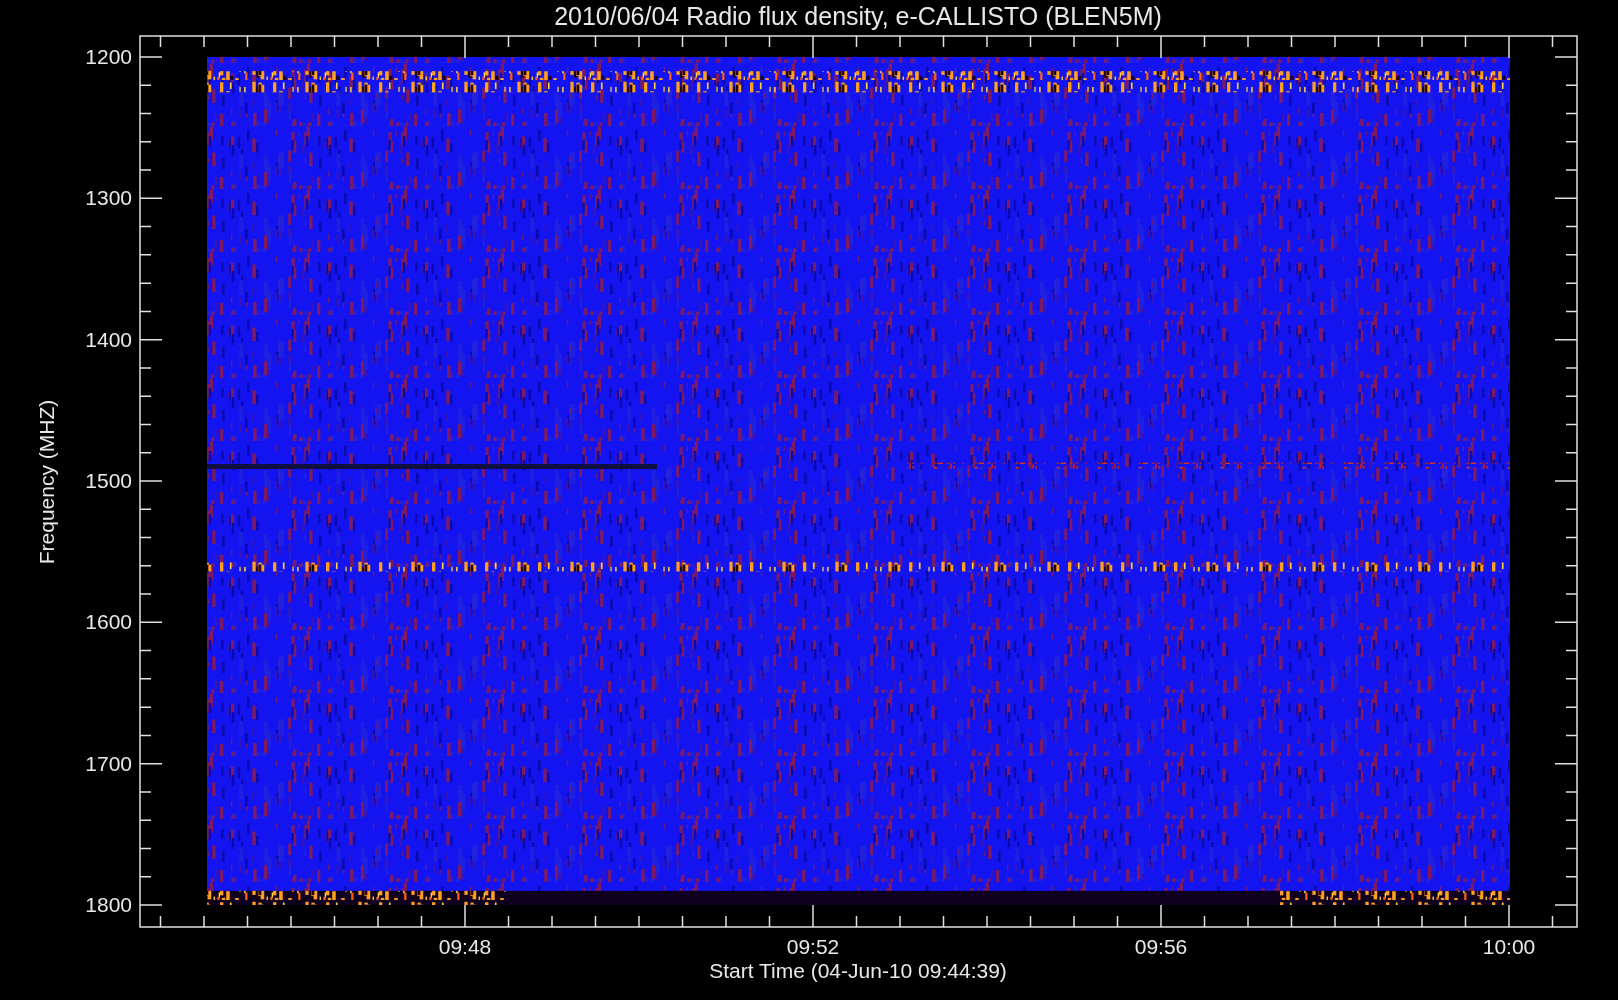 This screenshot has height=1000, width=1618. Describe the element at coordinates (1509, 946) in the screenshot. I see `x-tick-label: 10:00` at that location.